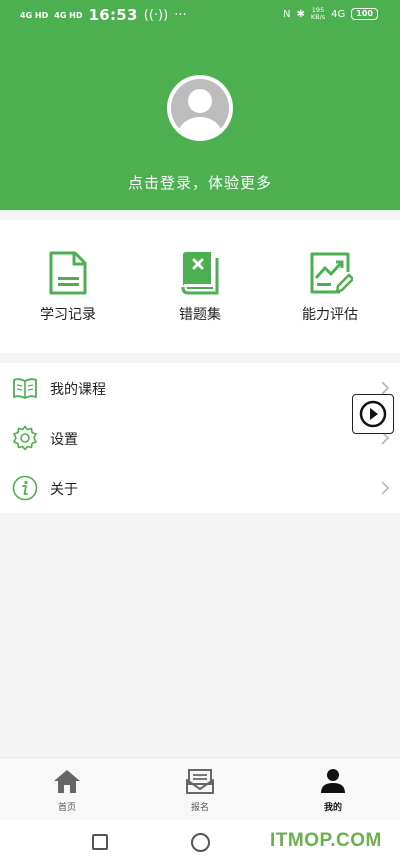 The width and height of the screenshot is (400, 866). I want to click on chevron-right-icon, so click(385, 488).